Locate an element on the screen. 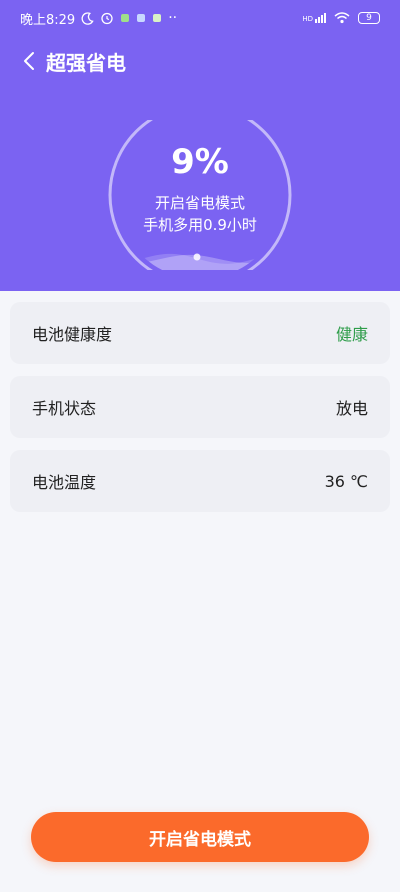 Image resolution: width=400 pixels, height=892 pixels. status-right: HD 9 is located at coordinates (341, 18).